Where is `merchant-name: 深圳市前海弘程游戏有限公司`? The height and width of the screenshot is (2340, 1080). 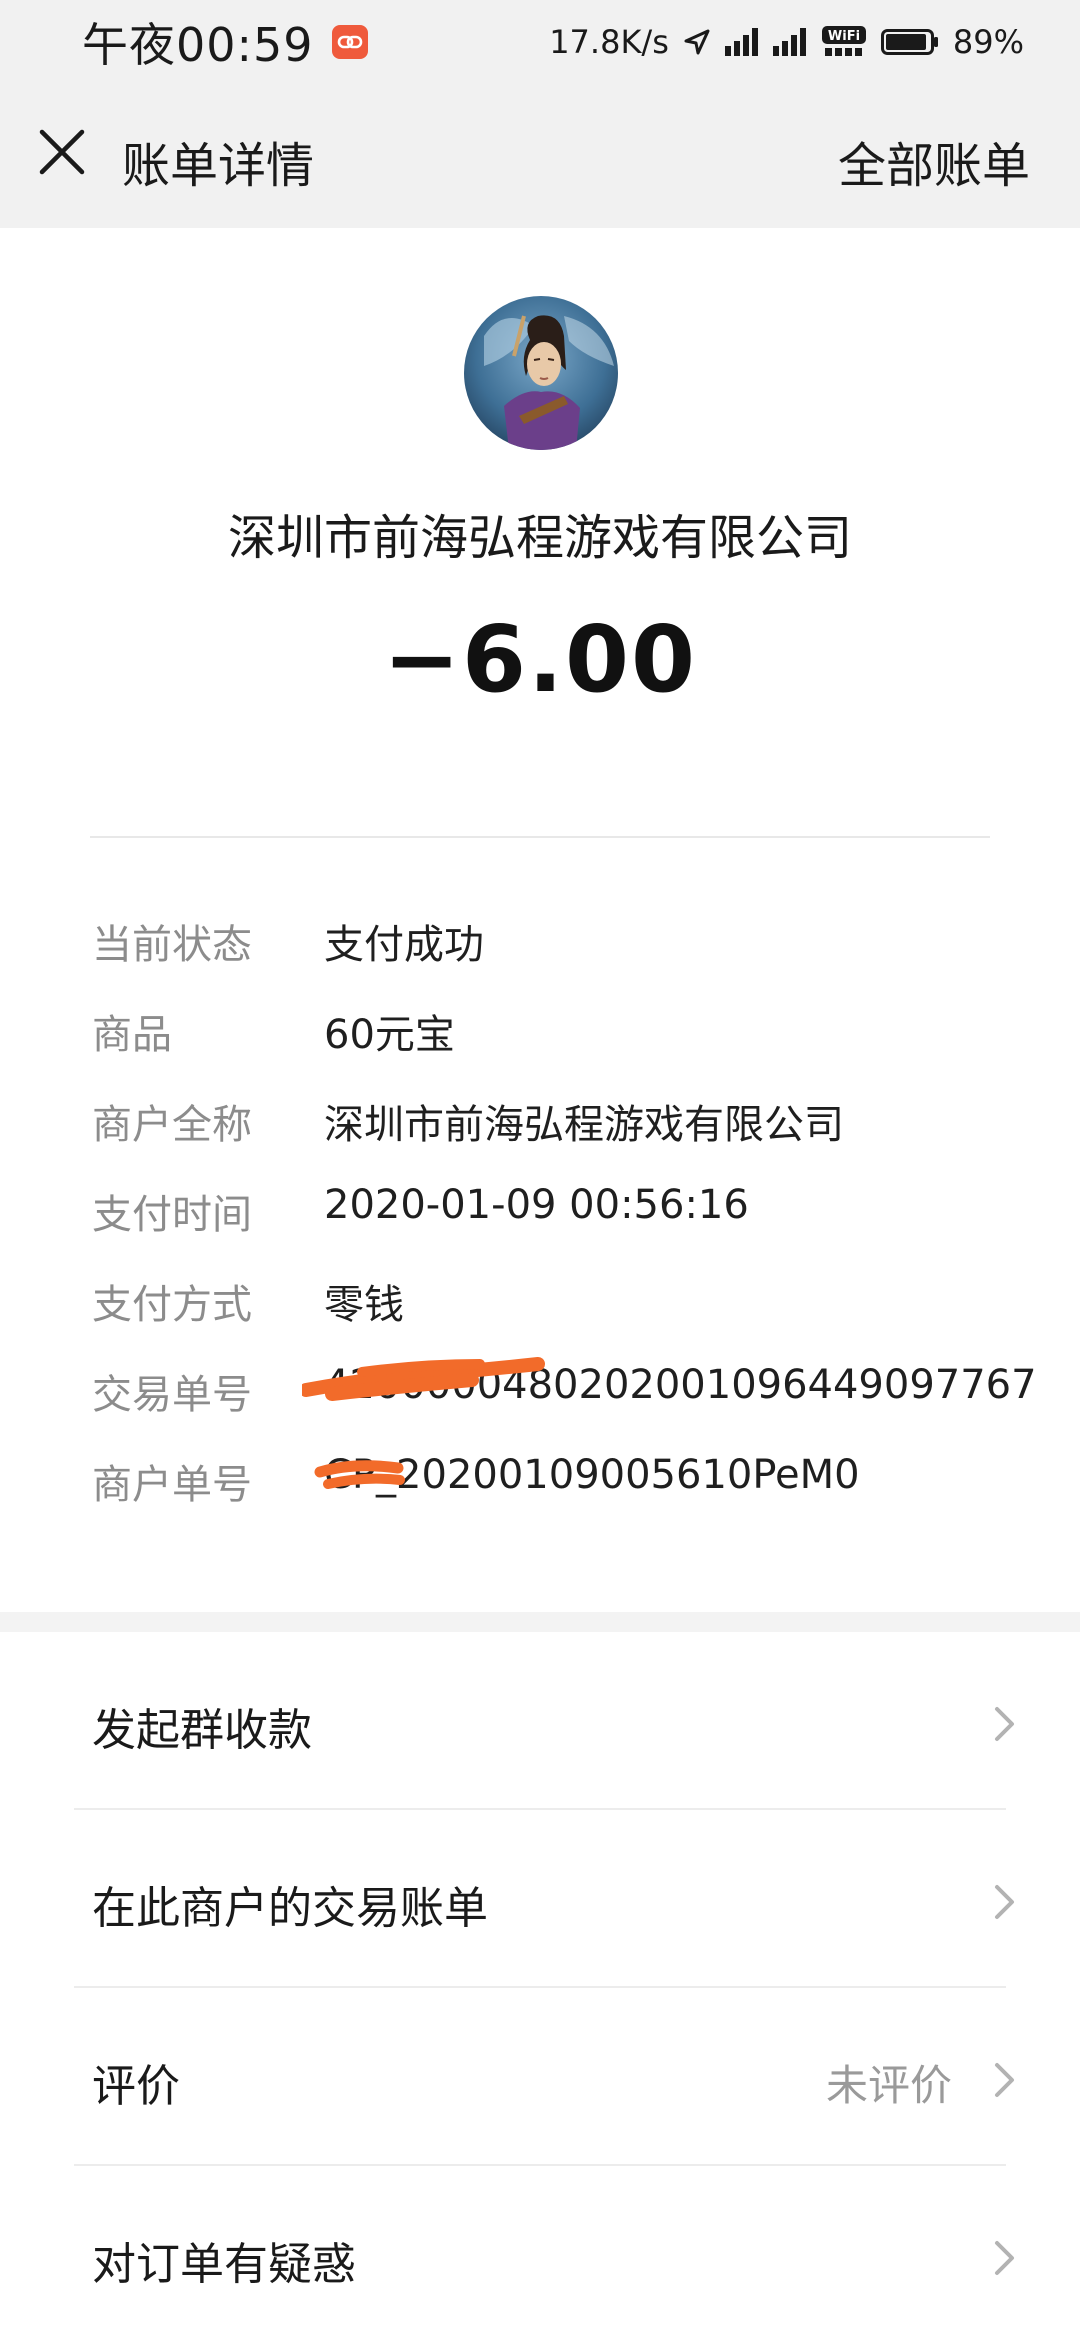
merchant-name: 深圳市前海弘程游戏有限公司 is located at coordinates (539, 538).